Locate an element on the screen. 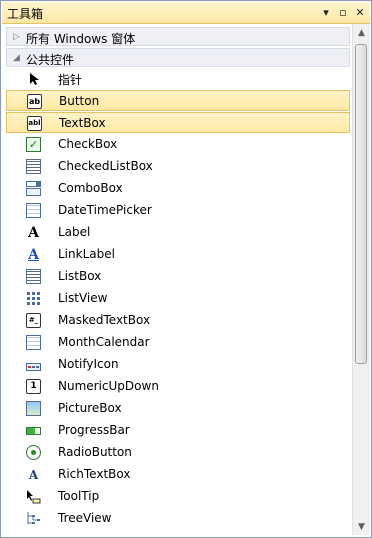 The height and width of the screenshot is (538, 372). radiobutton-icon is located at coordinates (33, 452).